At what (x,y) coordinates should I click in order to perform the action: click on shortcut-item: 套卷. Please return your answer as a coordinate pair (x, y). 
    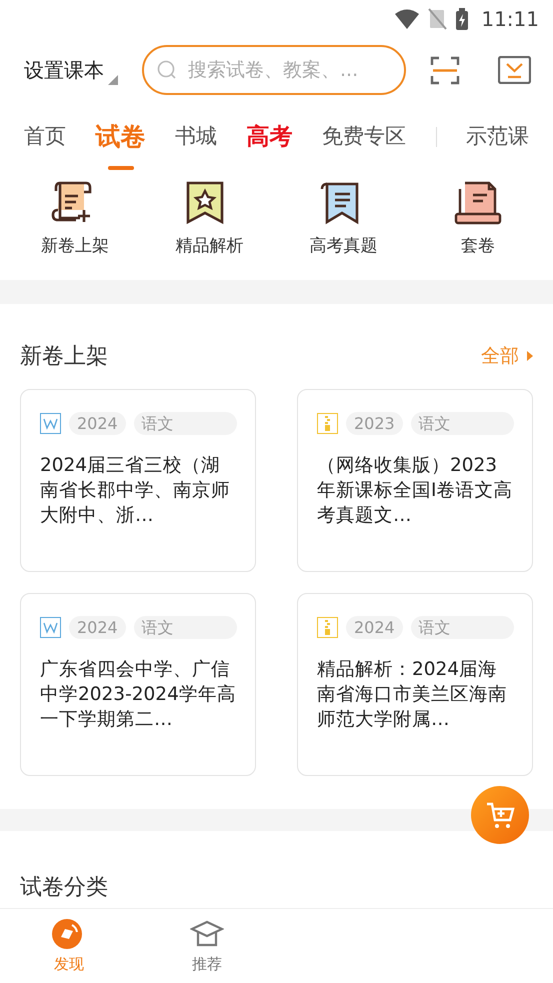
    Looking at the image, I should click on (477, 220).